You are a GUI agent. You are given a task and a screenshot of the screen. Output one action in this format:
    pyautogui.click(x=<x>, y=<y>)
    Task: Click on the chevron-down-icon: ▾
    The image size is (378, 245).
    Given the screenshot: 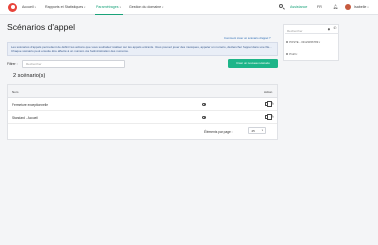 What is the action you would take?
    pyautogui.click(x=262, y=130)
    